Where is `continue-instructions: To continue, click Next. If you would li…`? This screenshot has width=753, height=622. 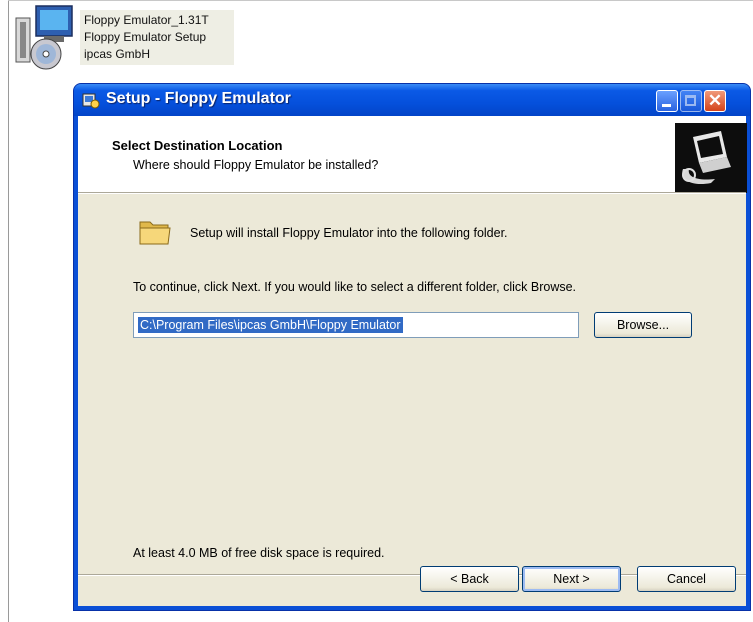
continue-instructions: To continue, click Next. If you would li… is located at coordinates (355, 287).